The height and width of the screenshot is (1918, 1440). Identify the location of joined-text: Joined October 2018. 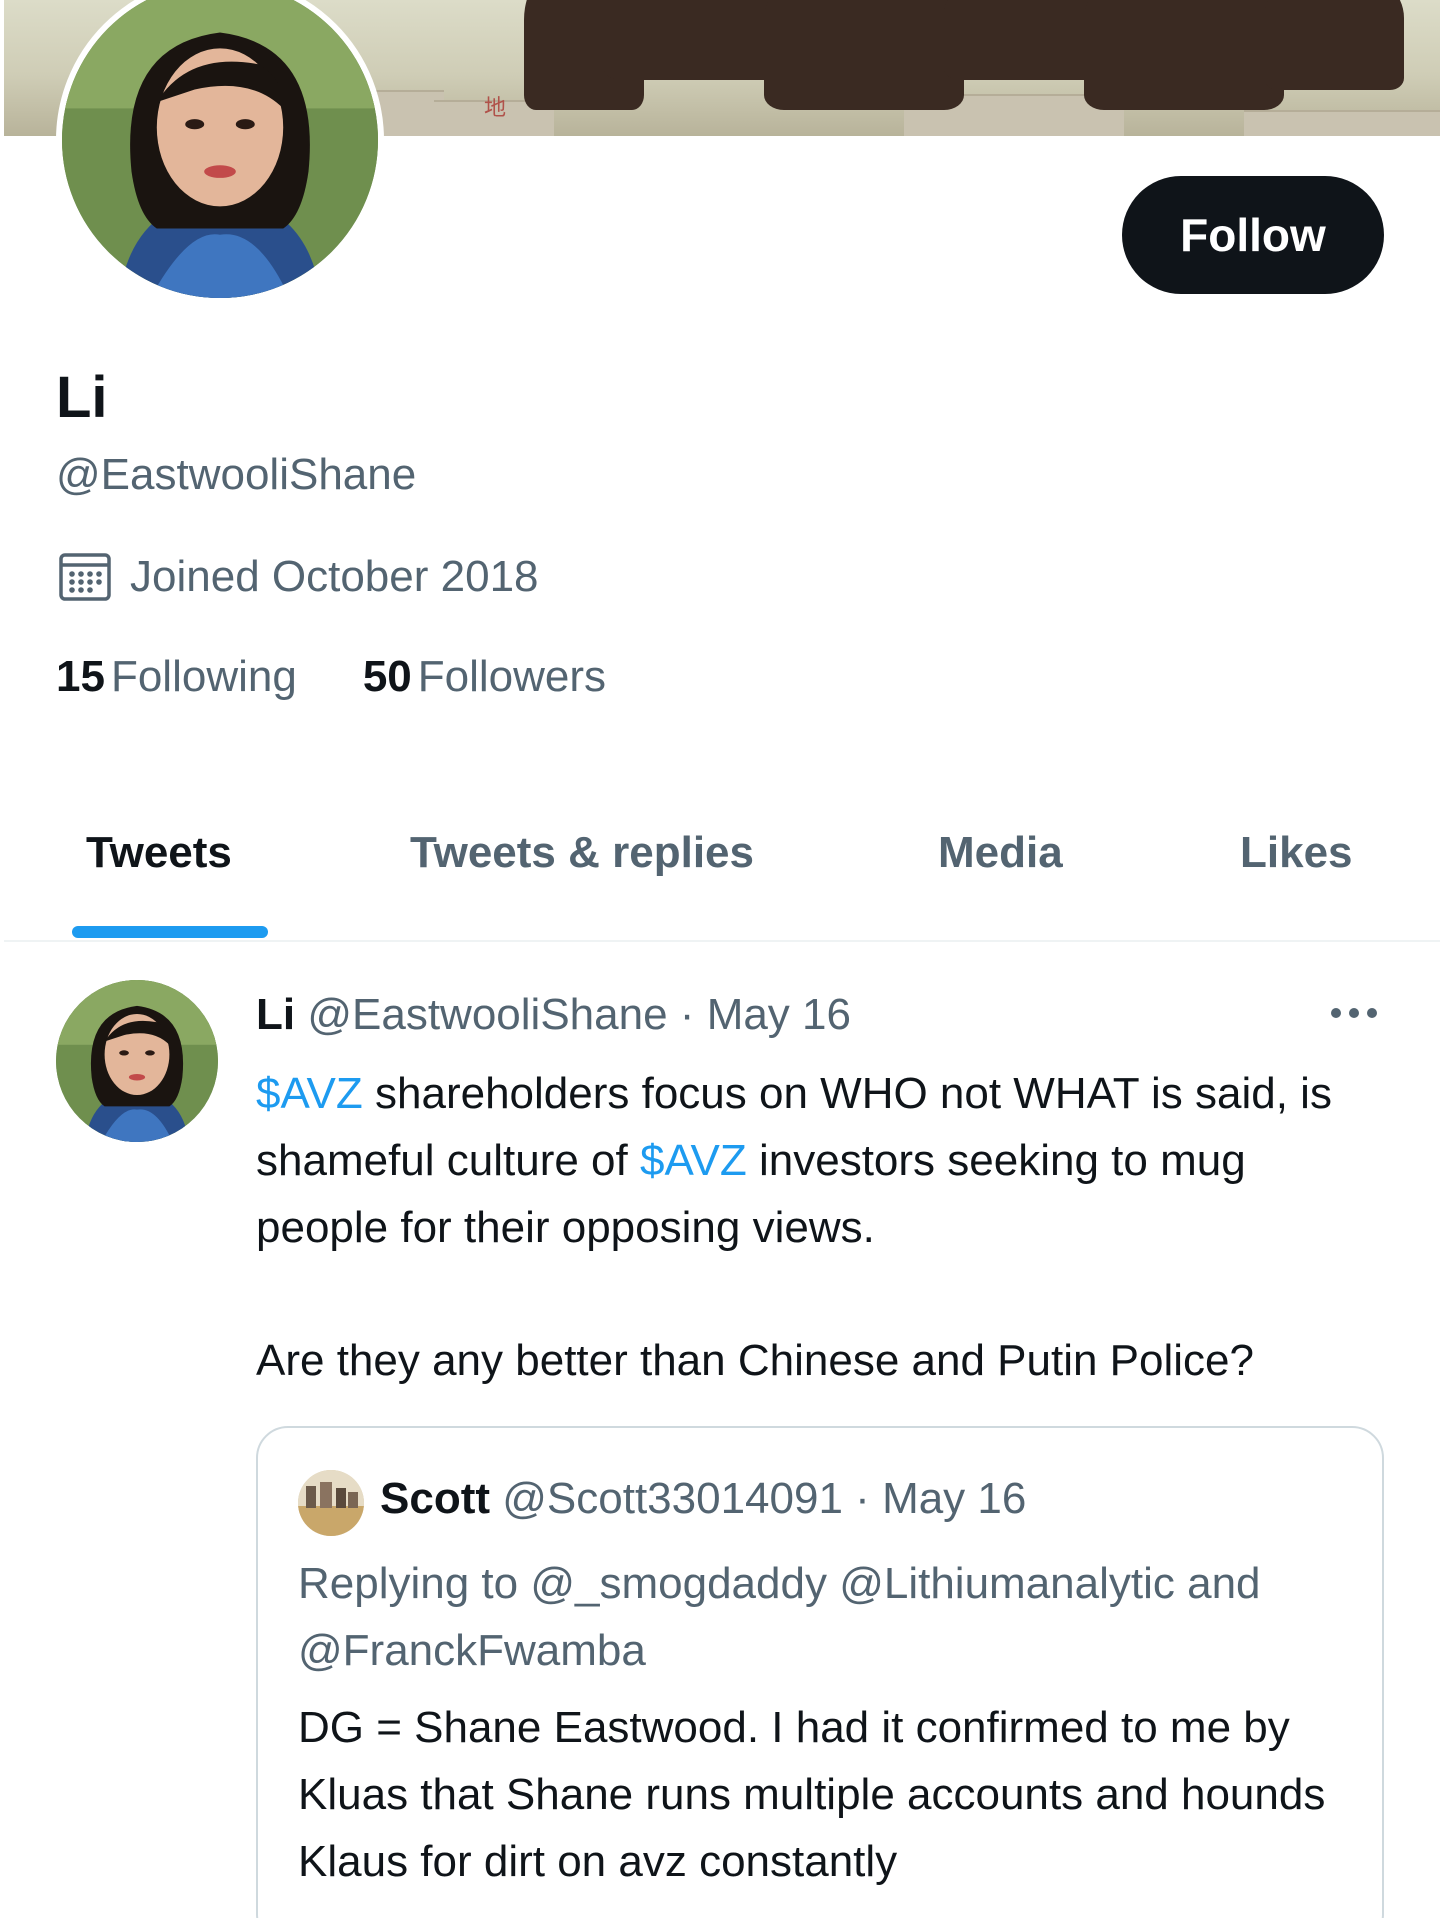
(334, 576).